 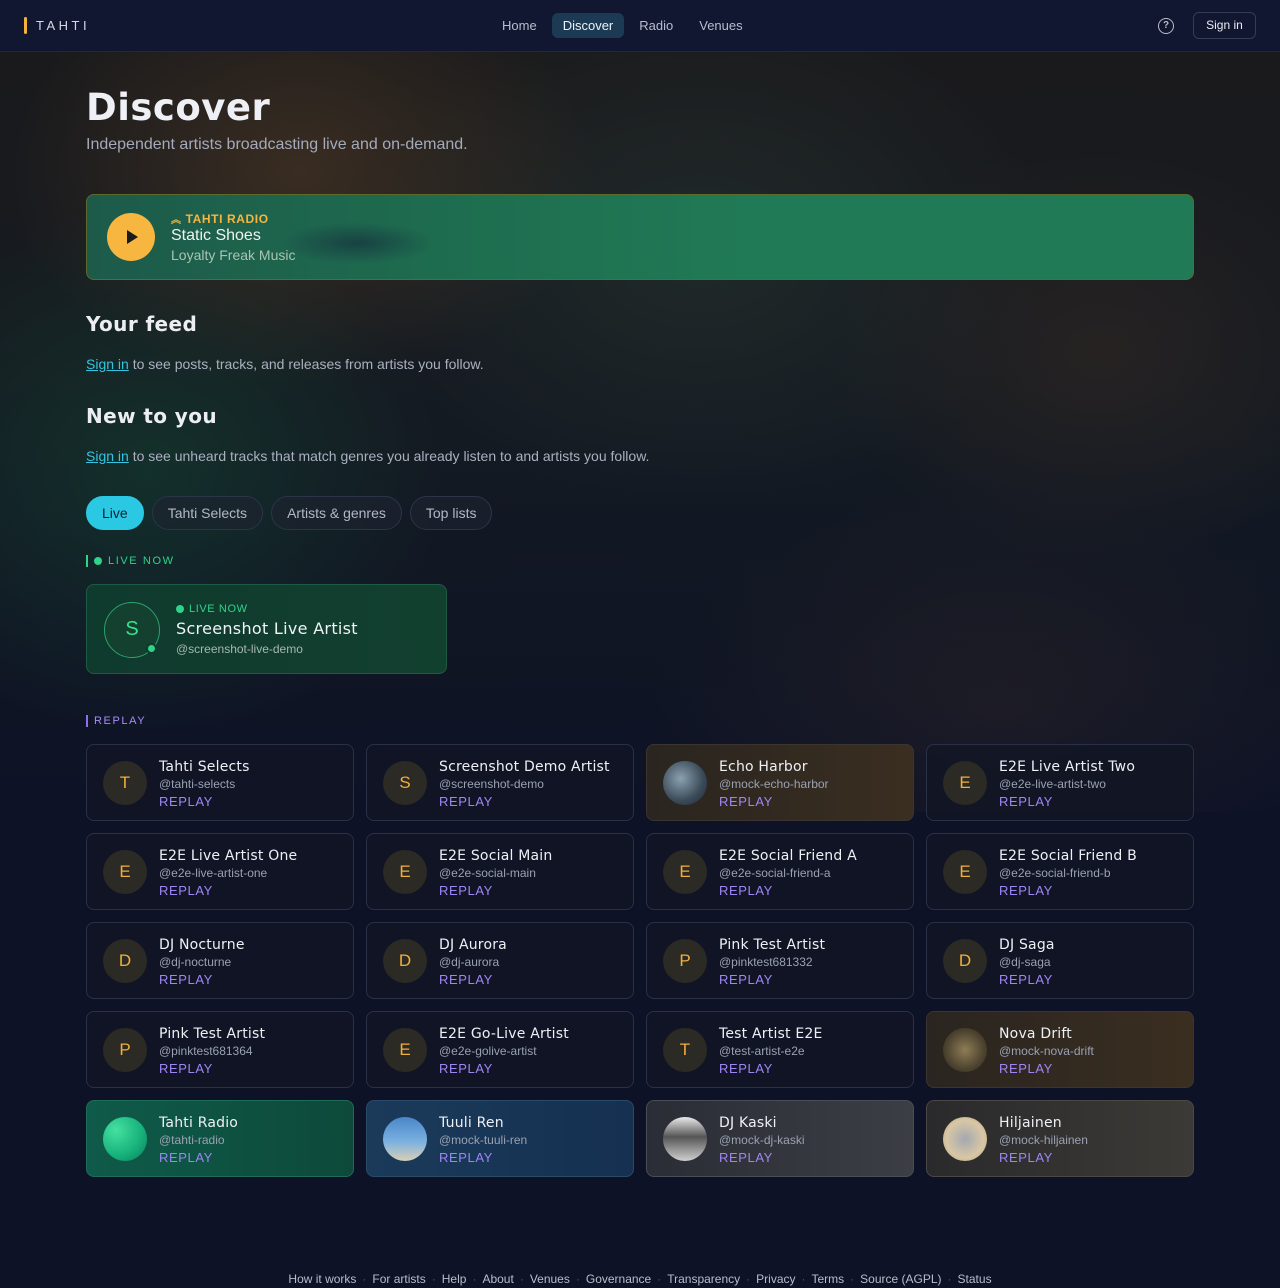 What do you see at coordinates (775, 1279) in the screenshot?
I see `footer-link: Privacy` at bounding box center [775, 1279].